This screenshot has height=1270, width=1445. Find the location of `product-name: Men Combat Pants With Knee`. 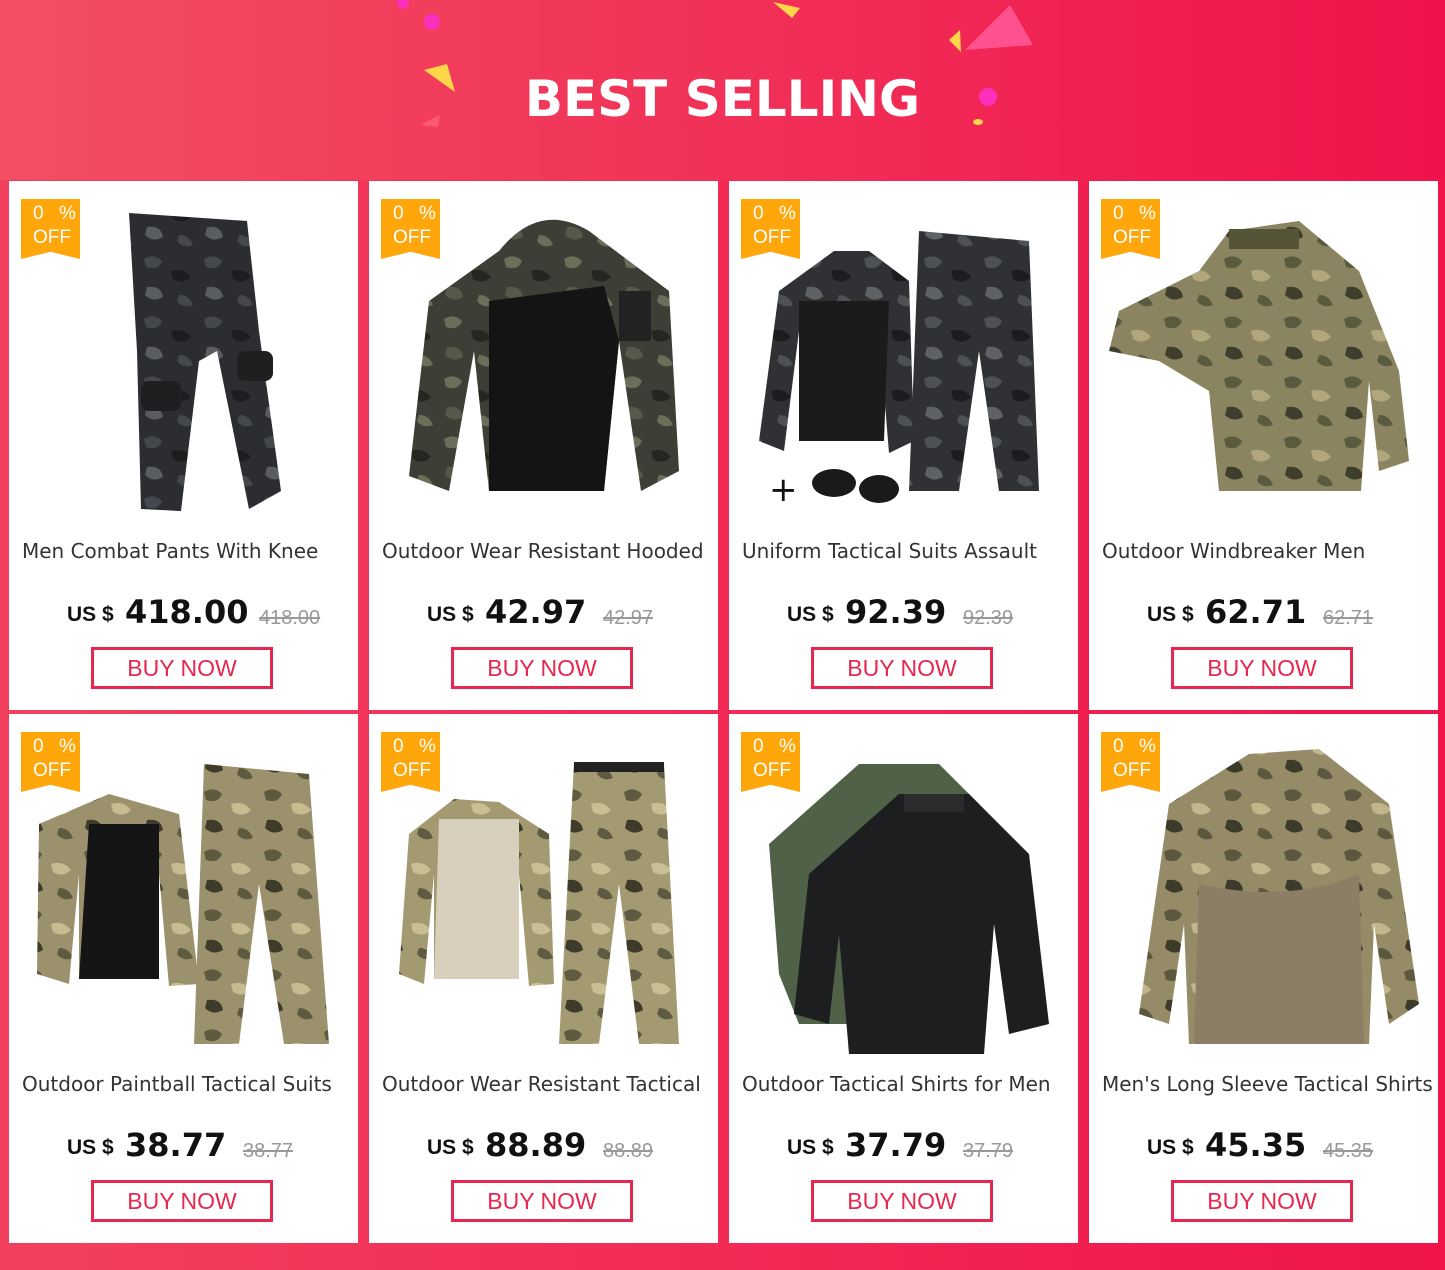

product-name: Men Combat Pants With Knee is located at coordinates (187, 551).